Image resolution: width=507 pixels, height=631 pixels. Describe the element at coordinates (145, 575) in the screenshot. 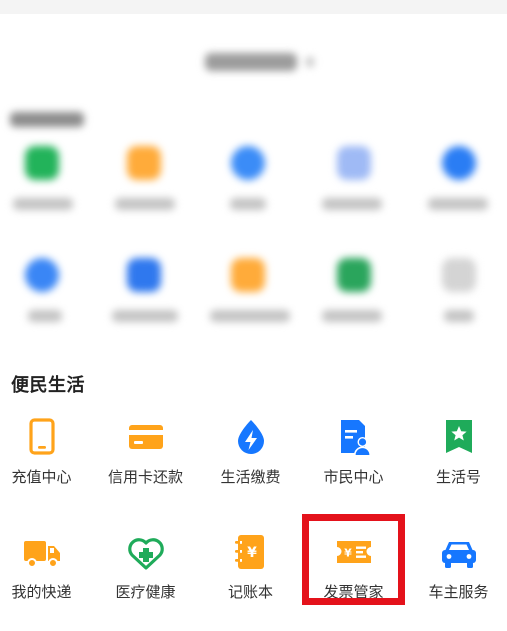

I see `app-medical-health: 医疗健康` at that location.